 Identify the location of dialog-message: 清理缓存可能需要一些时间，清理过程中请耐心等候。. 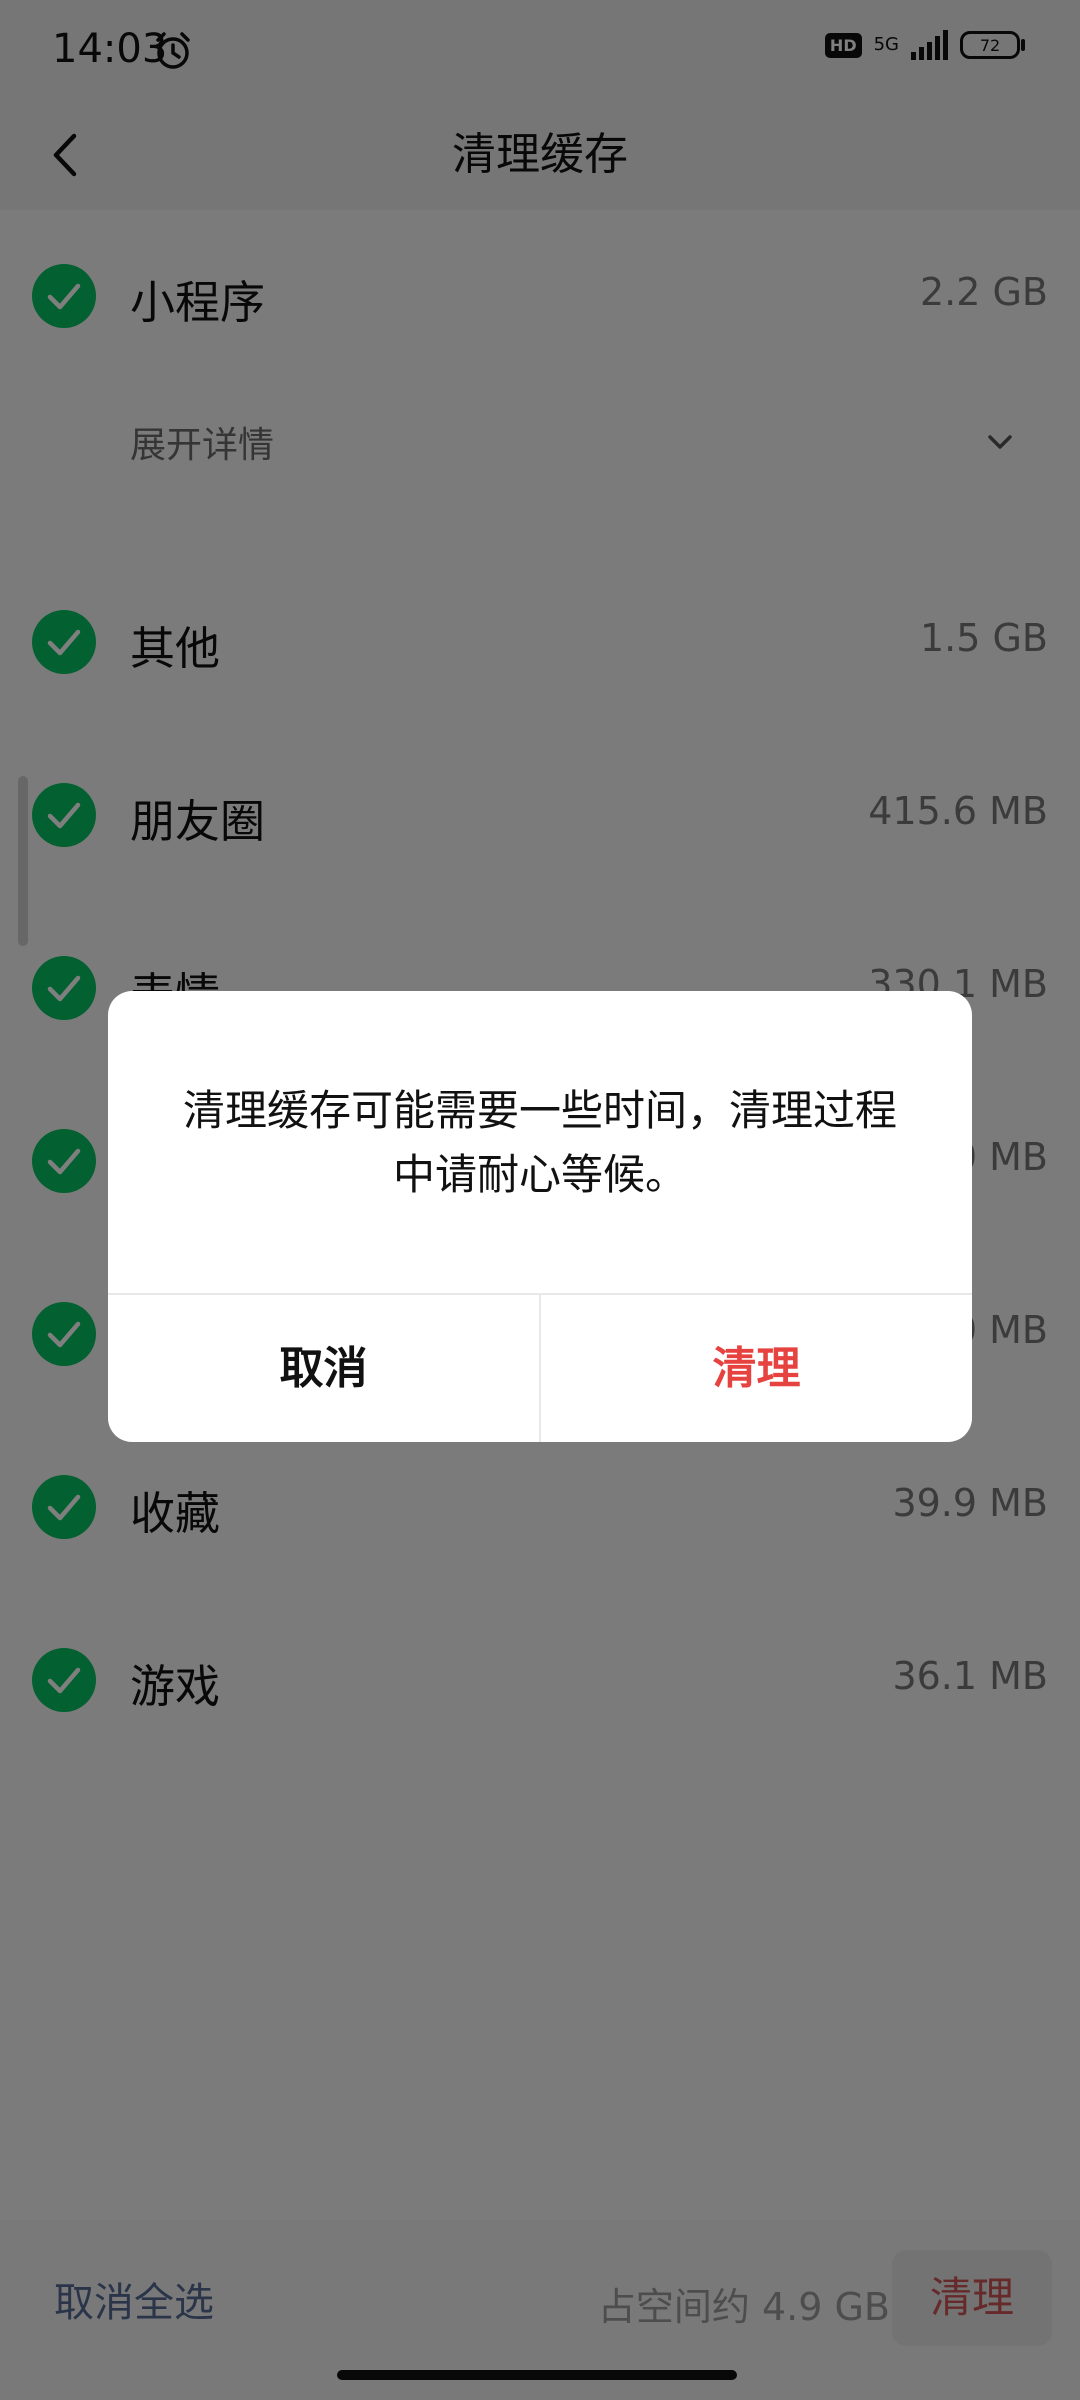
(539, 1142).